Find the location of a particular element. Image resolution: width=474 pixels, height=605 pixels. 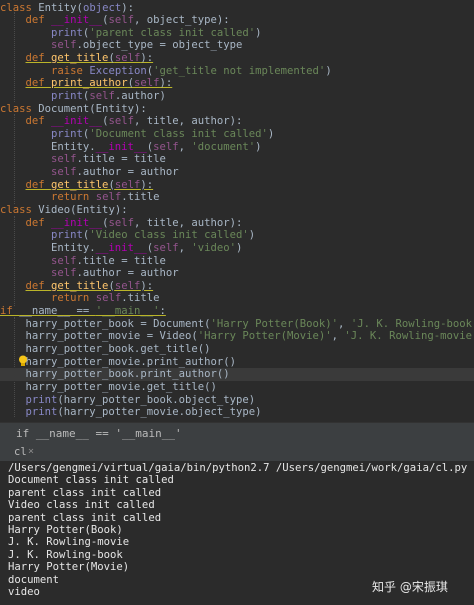

code-token: .title = title is located at coordinates (121, 260).